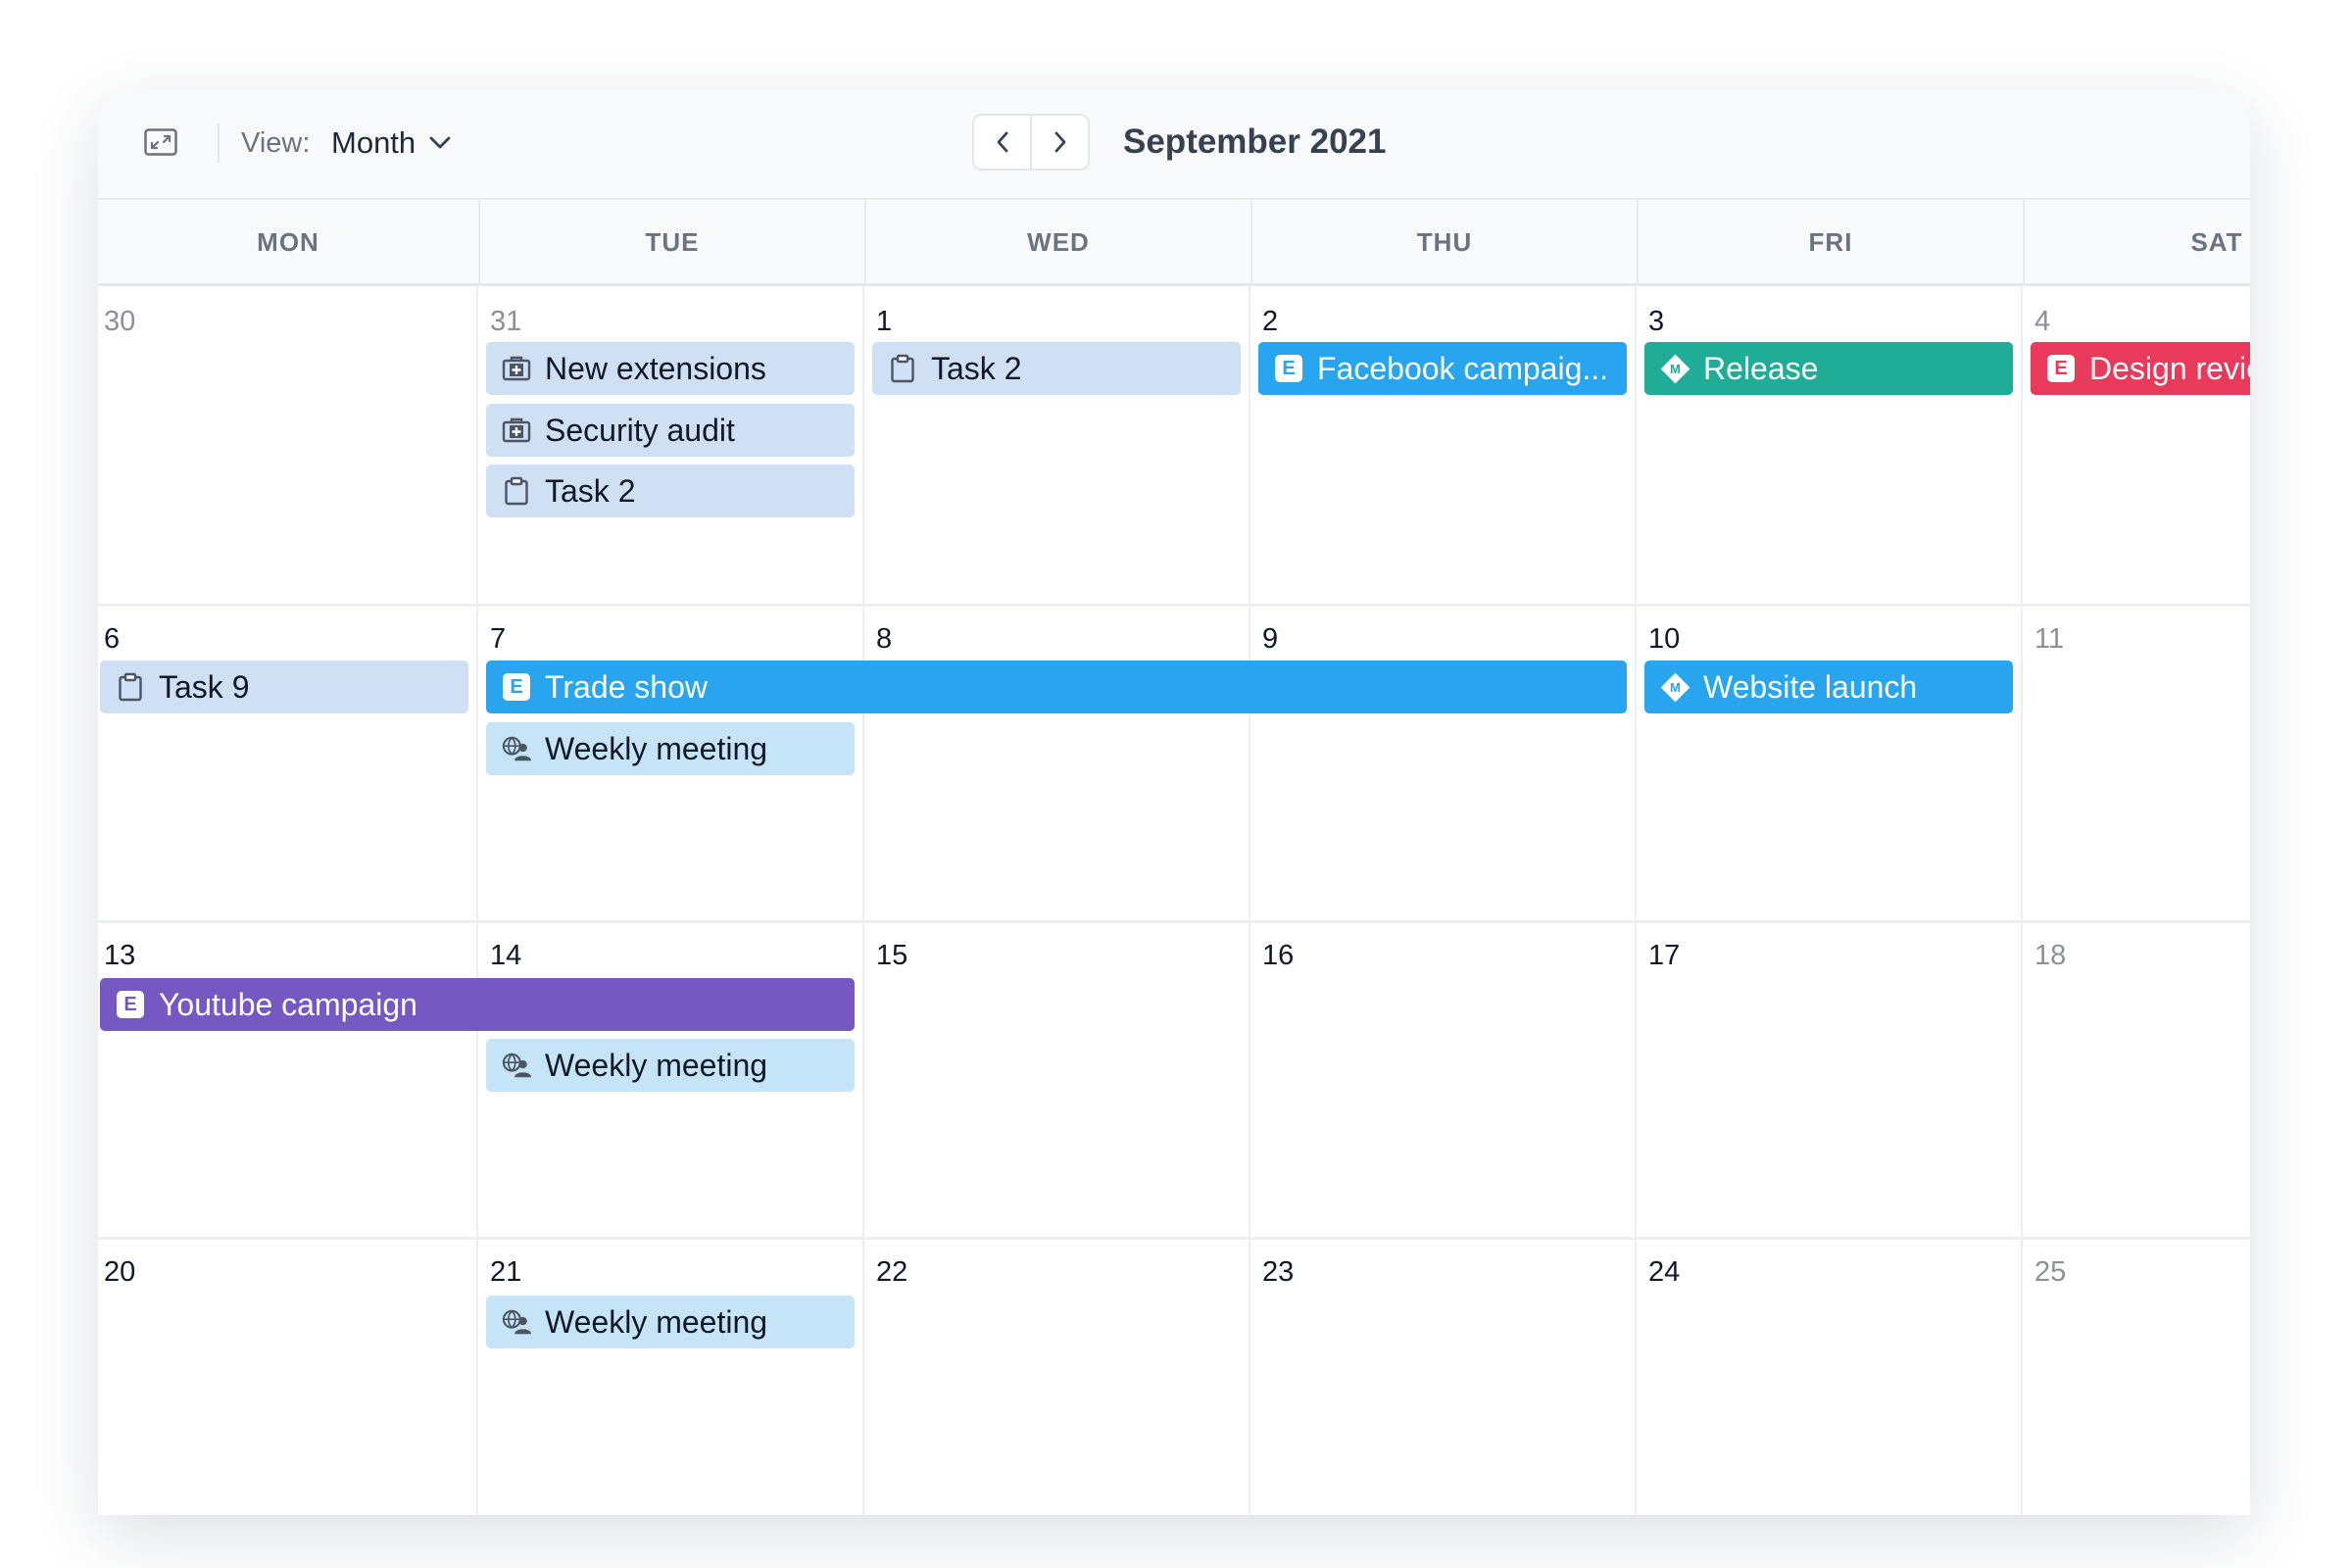  I want to click on date-label: 11, so click(2049, 639).